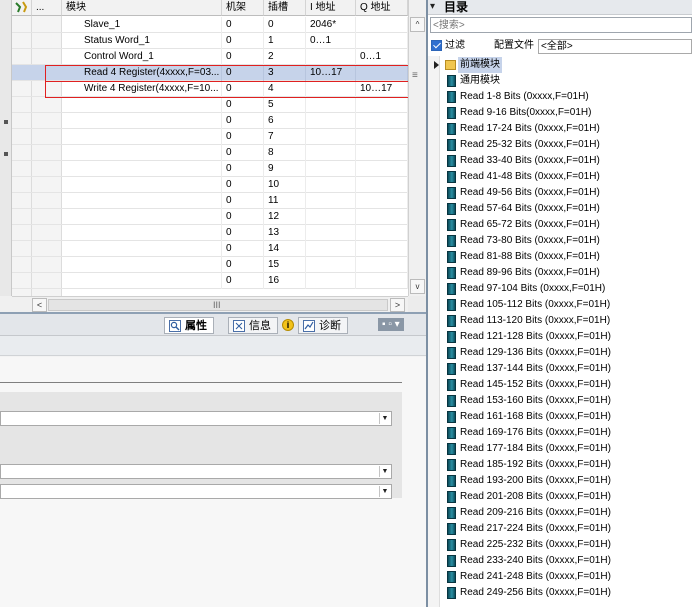 This screenshot has height=607, width=692. Describe the element at coordinates (560, 497) in the screenshot. I see `catalog-module-item: Read 201-208 Bits (0xxxx,F=01H)` at that location.